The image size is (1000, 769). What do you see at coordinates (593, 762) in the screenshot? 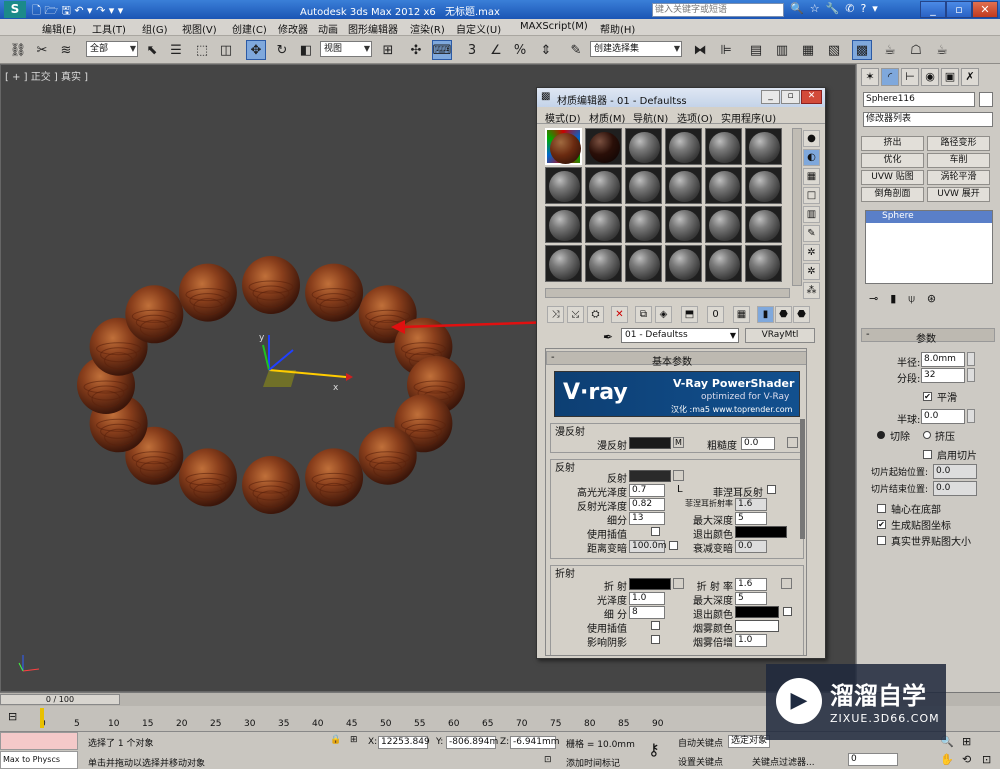
I see `add-time-tag-button: 添加时间标记` at bounding box center [593, 762].